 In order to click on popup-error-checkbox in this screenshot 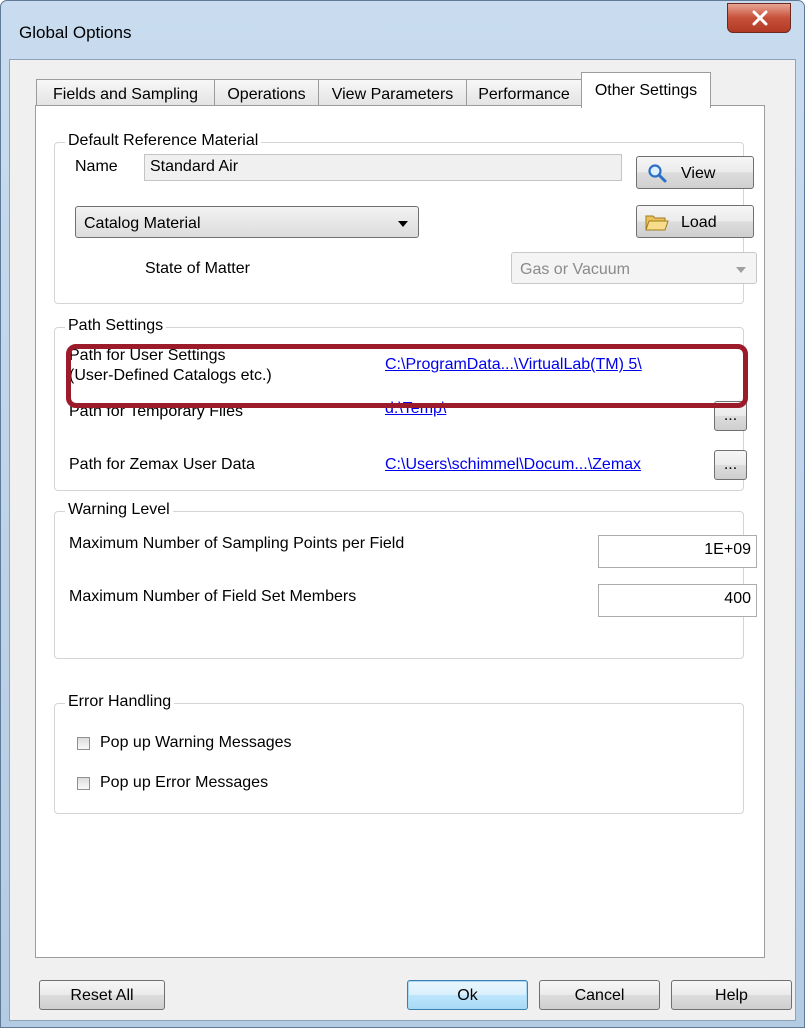, I will do `click(83, 783)`.